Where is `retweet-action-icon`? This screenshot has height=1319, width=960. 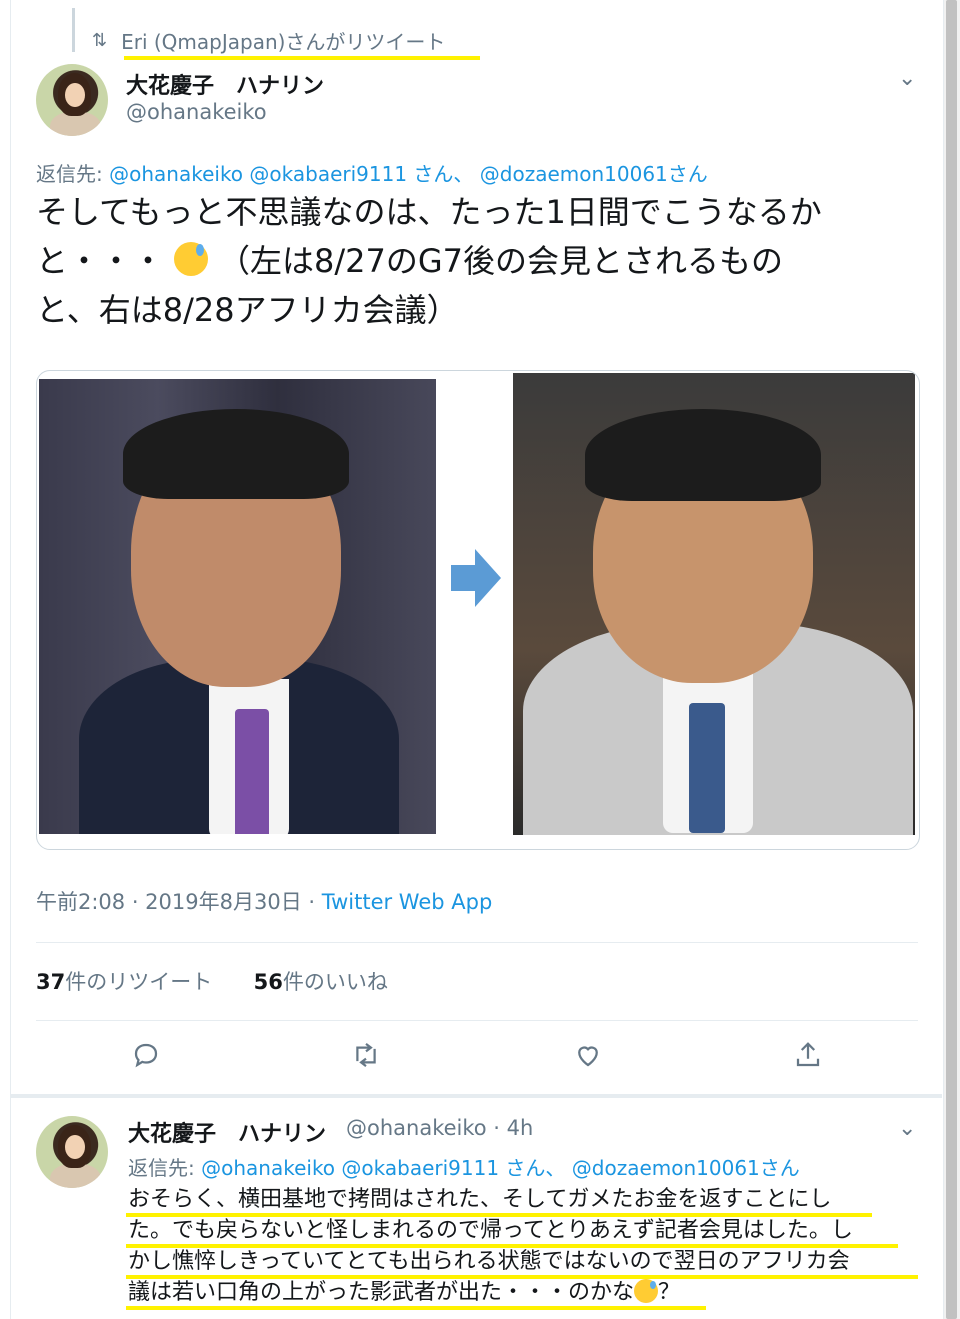
retweet-action-icon is located at coordinates (366, 1058).